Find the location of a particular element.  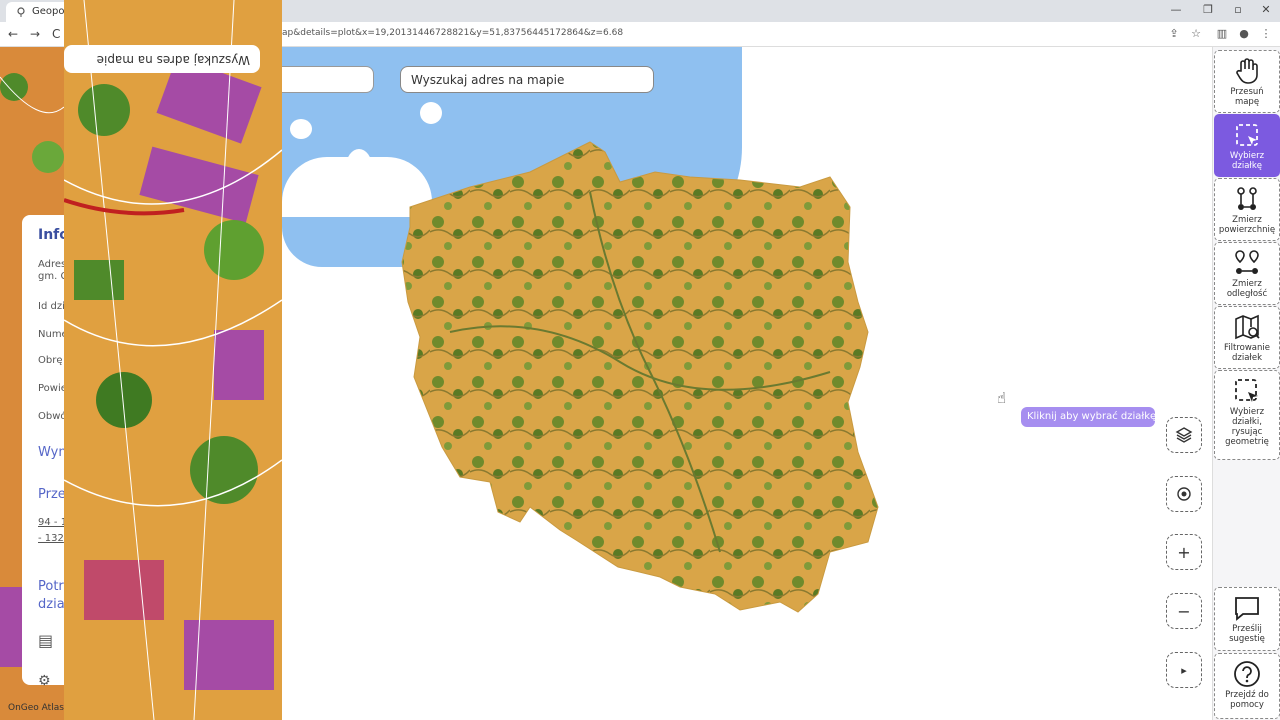

select-plot-icon is located at coordinates (1247, 135).